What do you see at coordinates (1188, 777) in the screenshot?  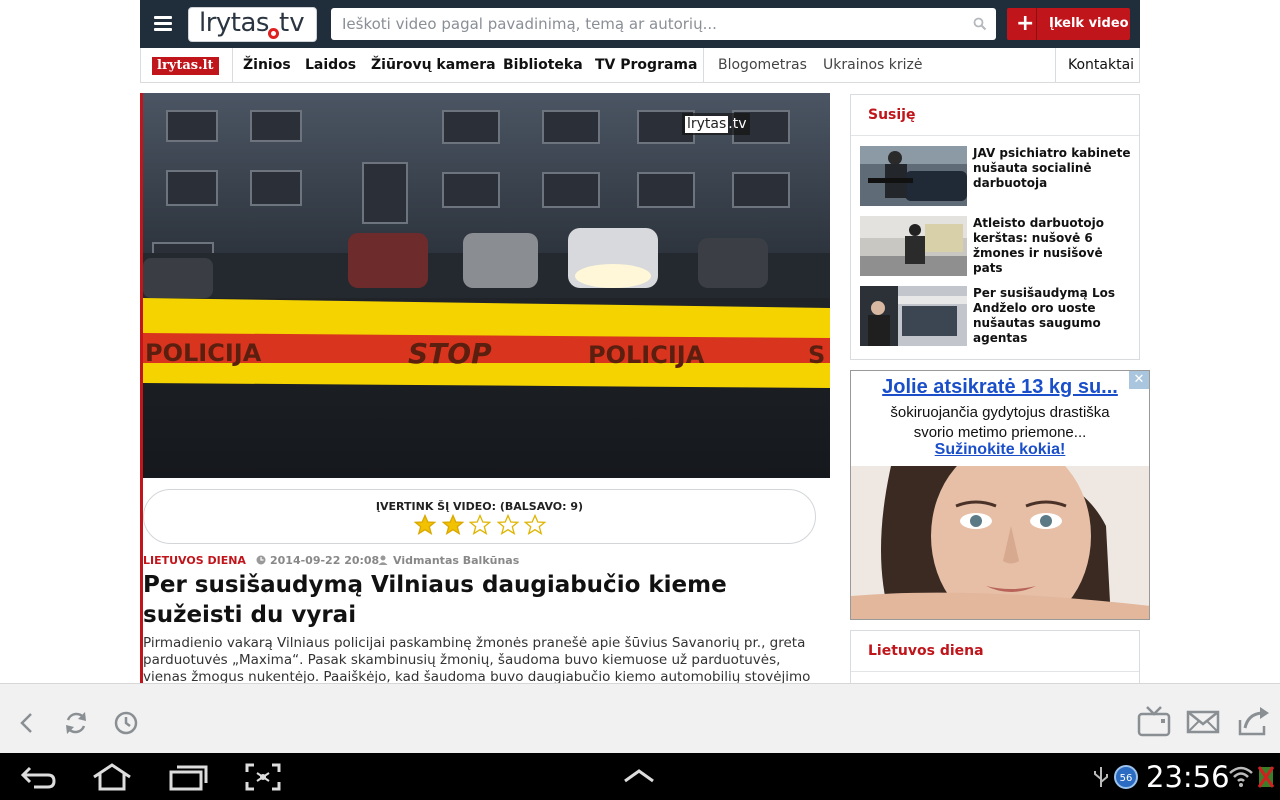 I see `status-clock: 23:56` at bounding box center [1188, 777].